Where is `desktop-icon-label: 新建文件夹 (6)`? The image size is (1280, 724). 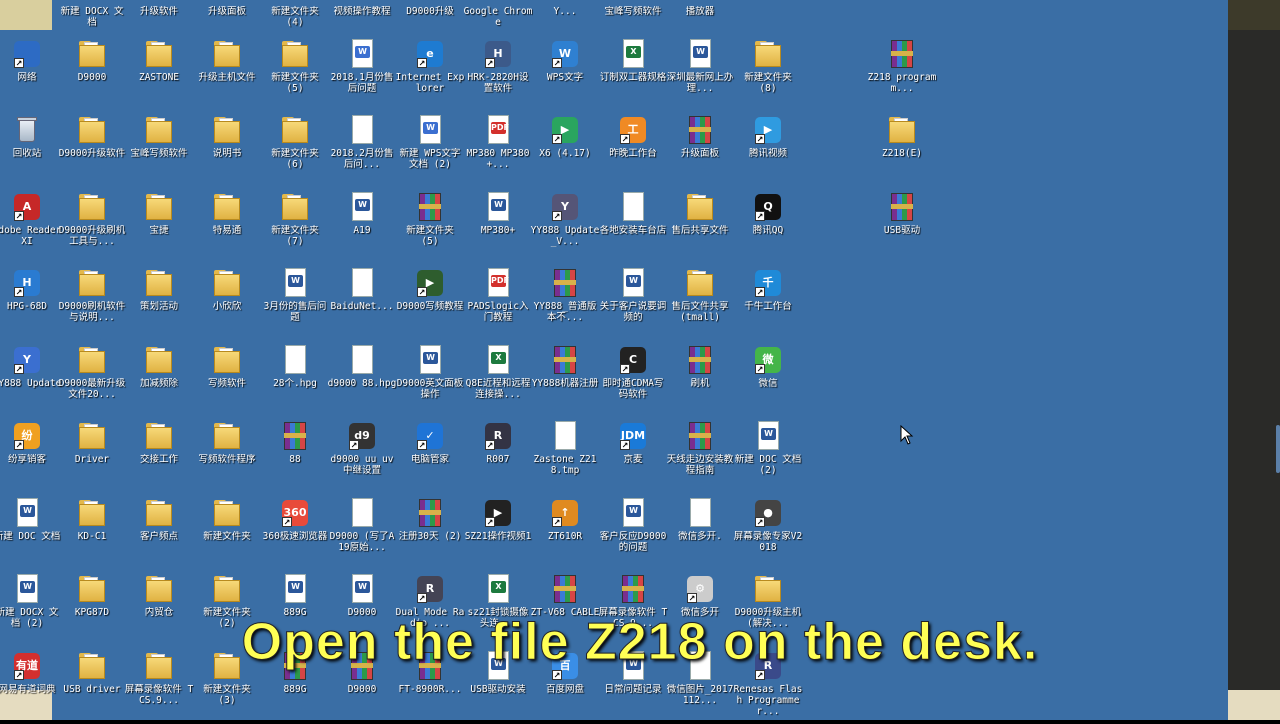 desktop-icon-label: 新建文件夹 (6) is located at coordinates (295, 159).